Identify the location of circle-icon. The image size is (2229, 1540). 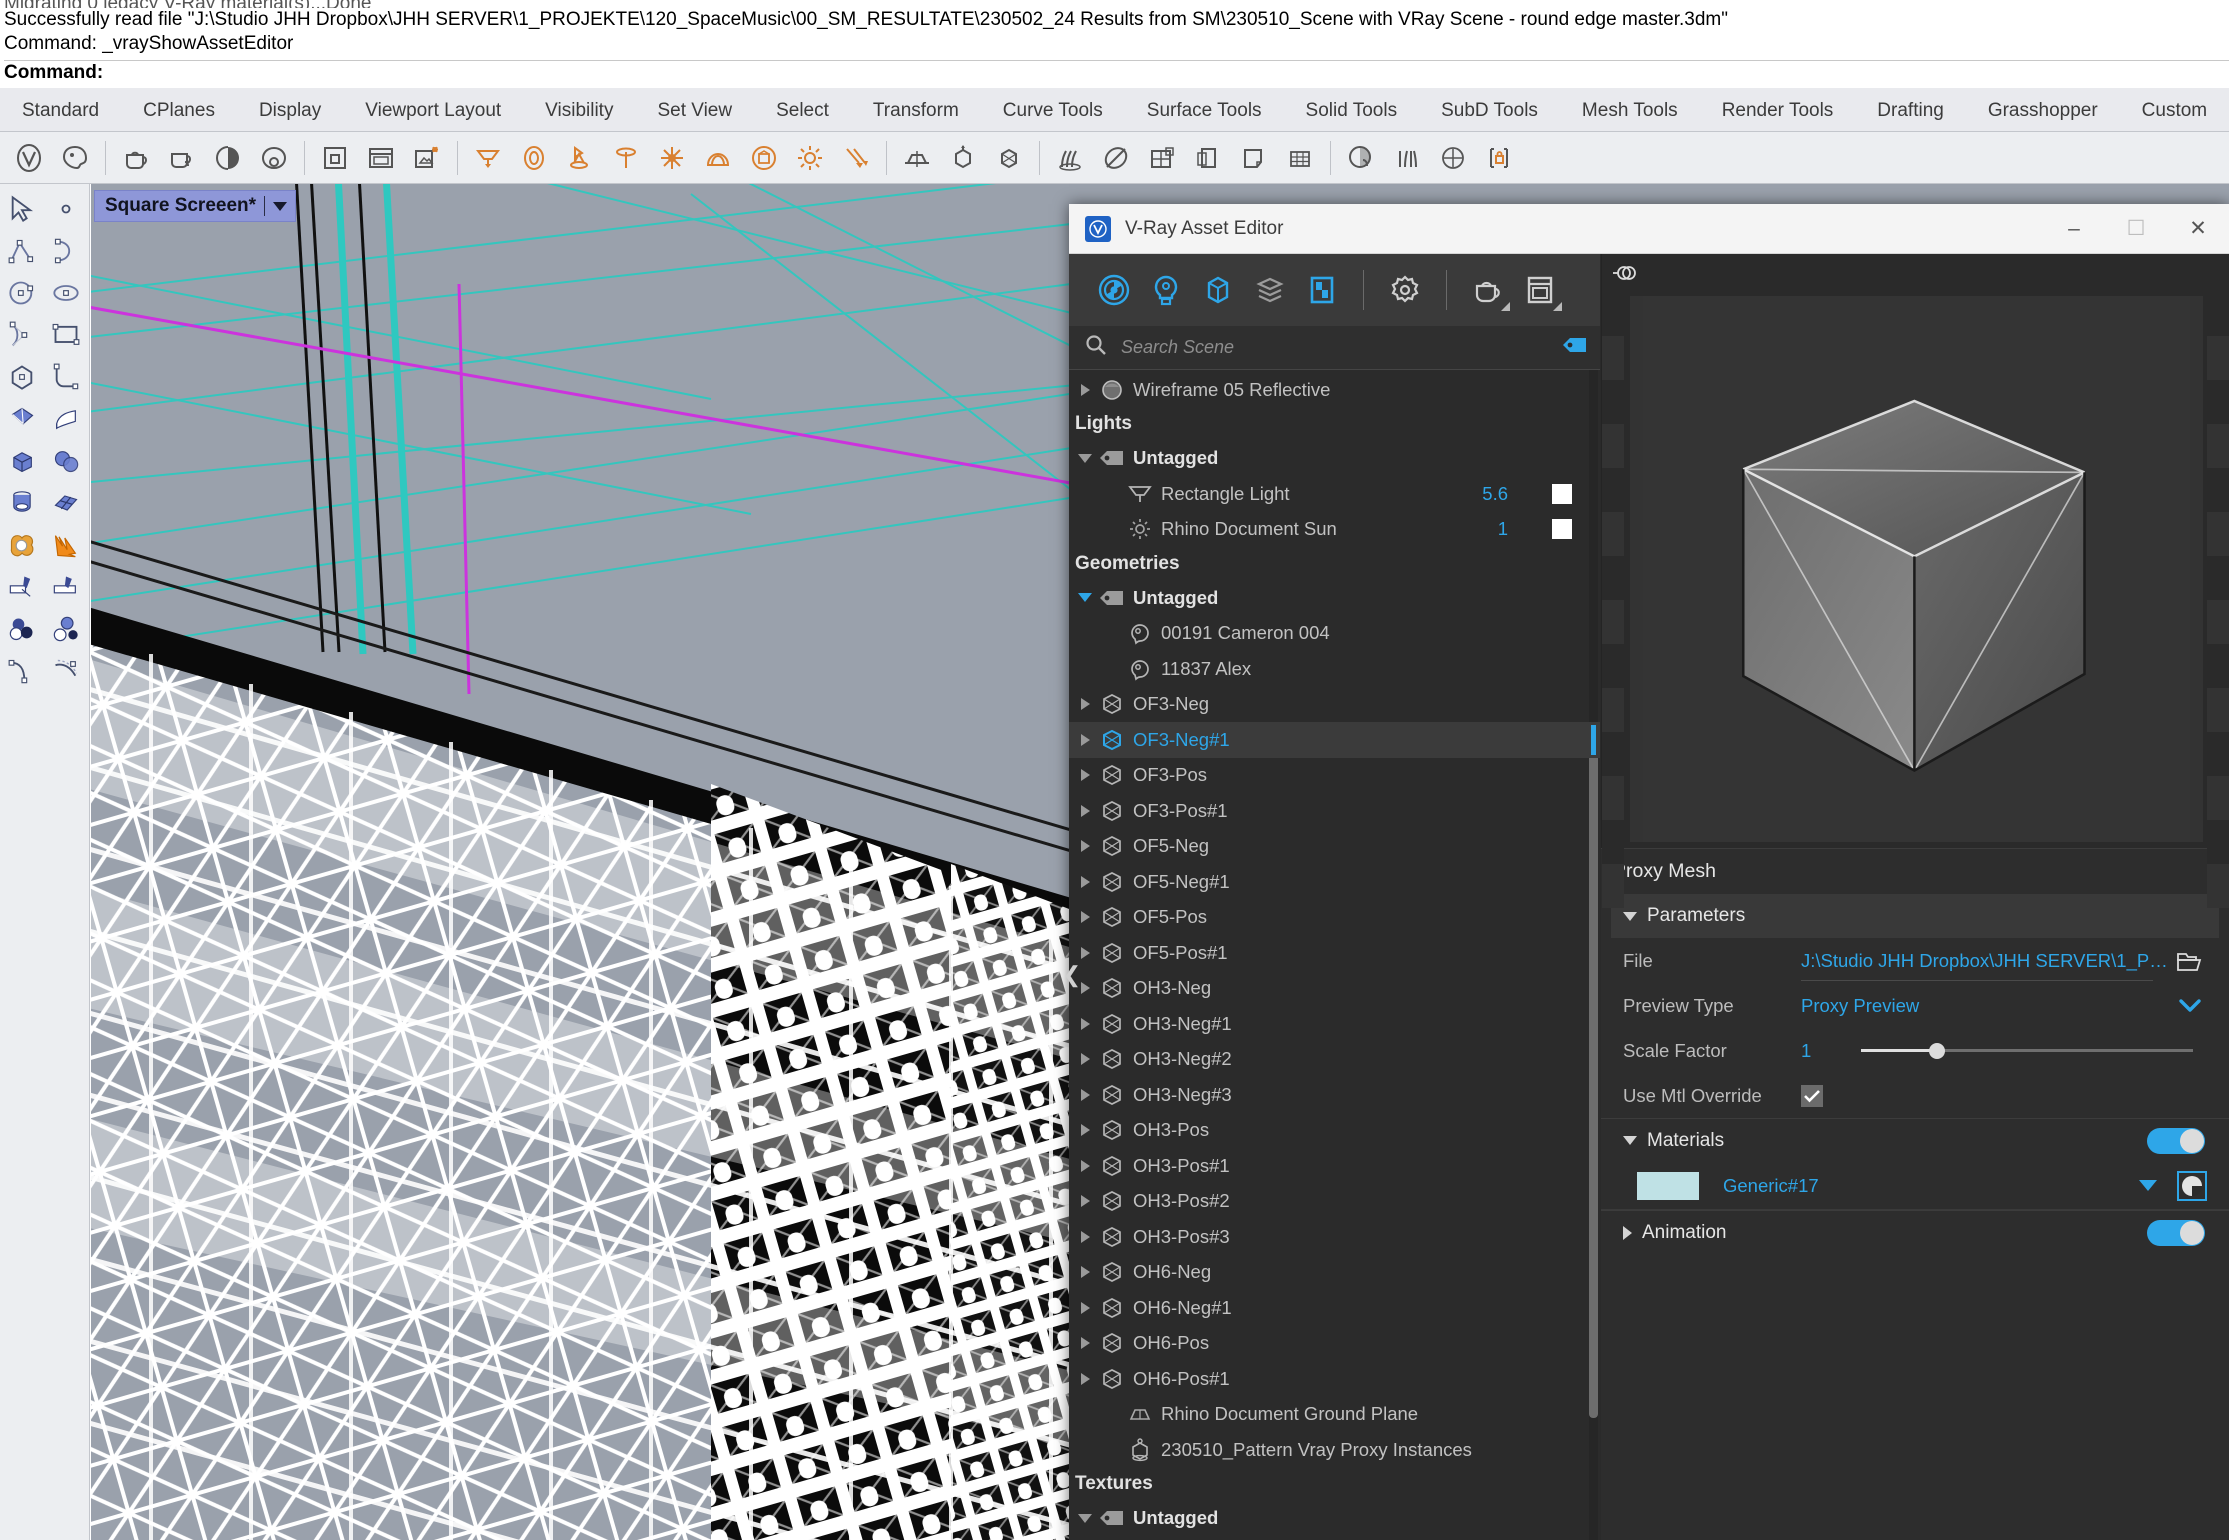
(22, 293).